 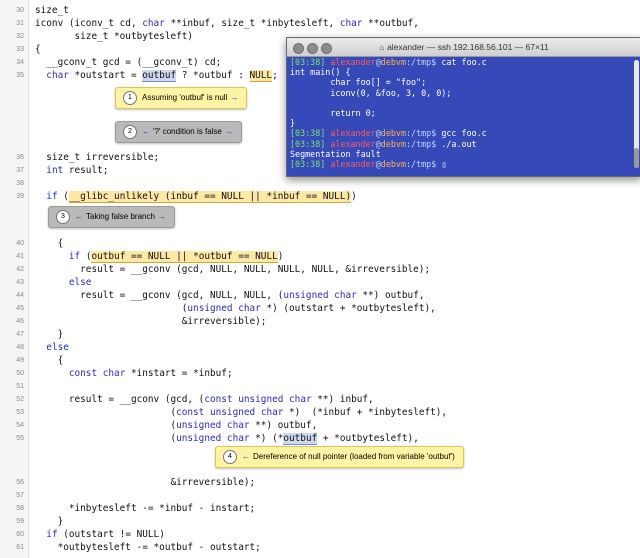 I want to click on code-line: size_t, so click(x=52, y=10).